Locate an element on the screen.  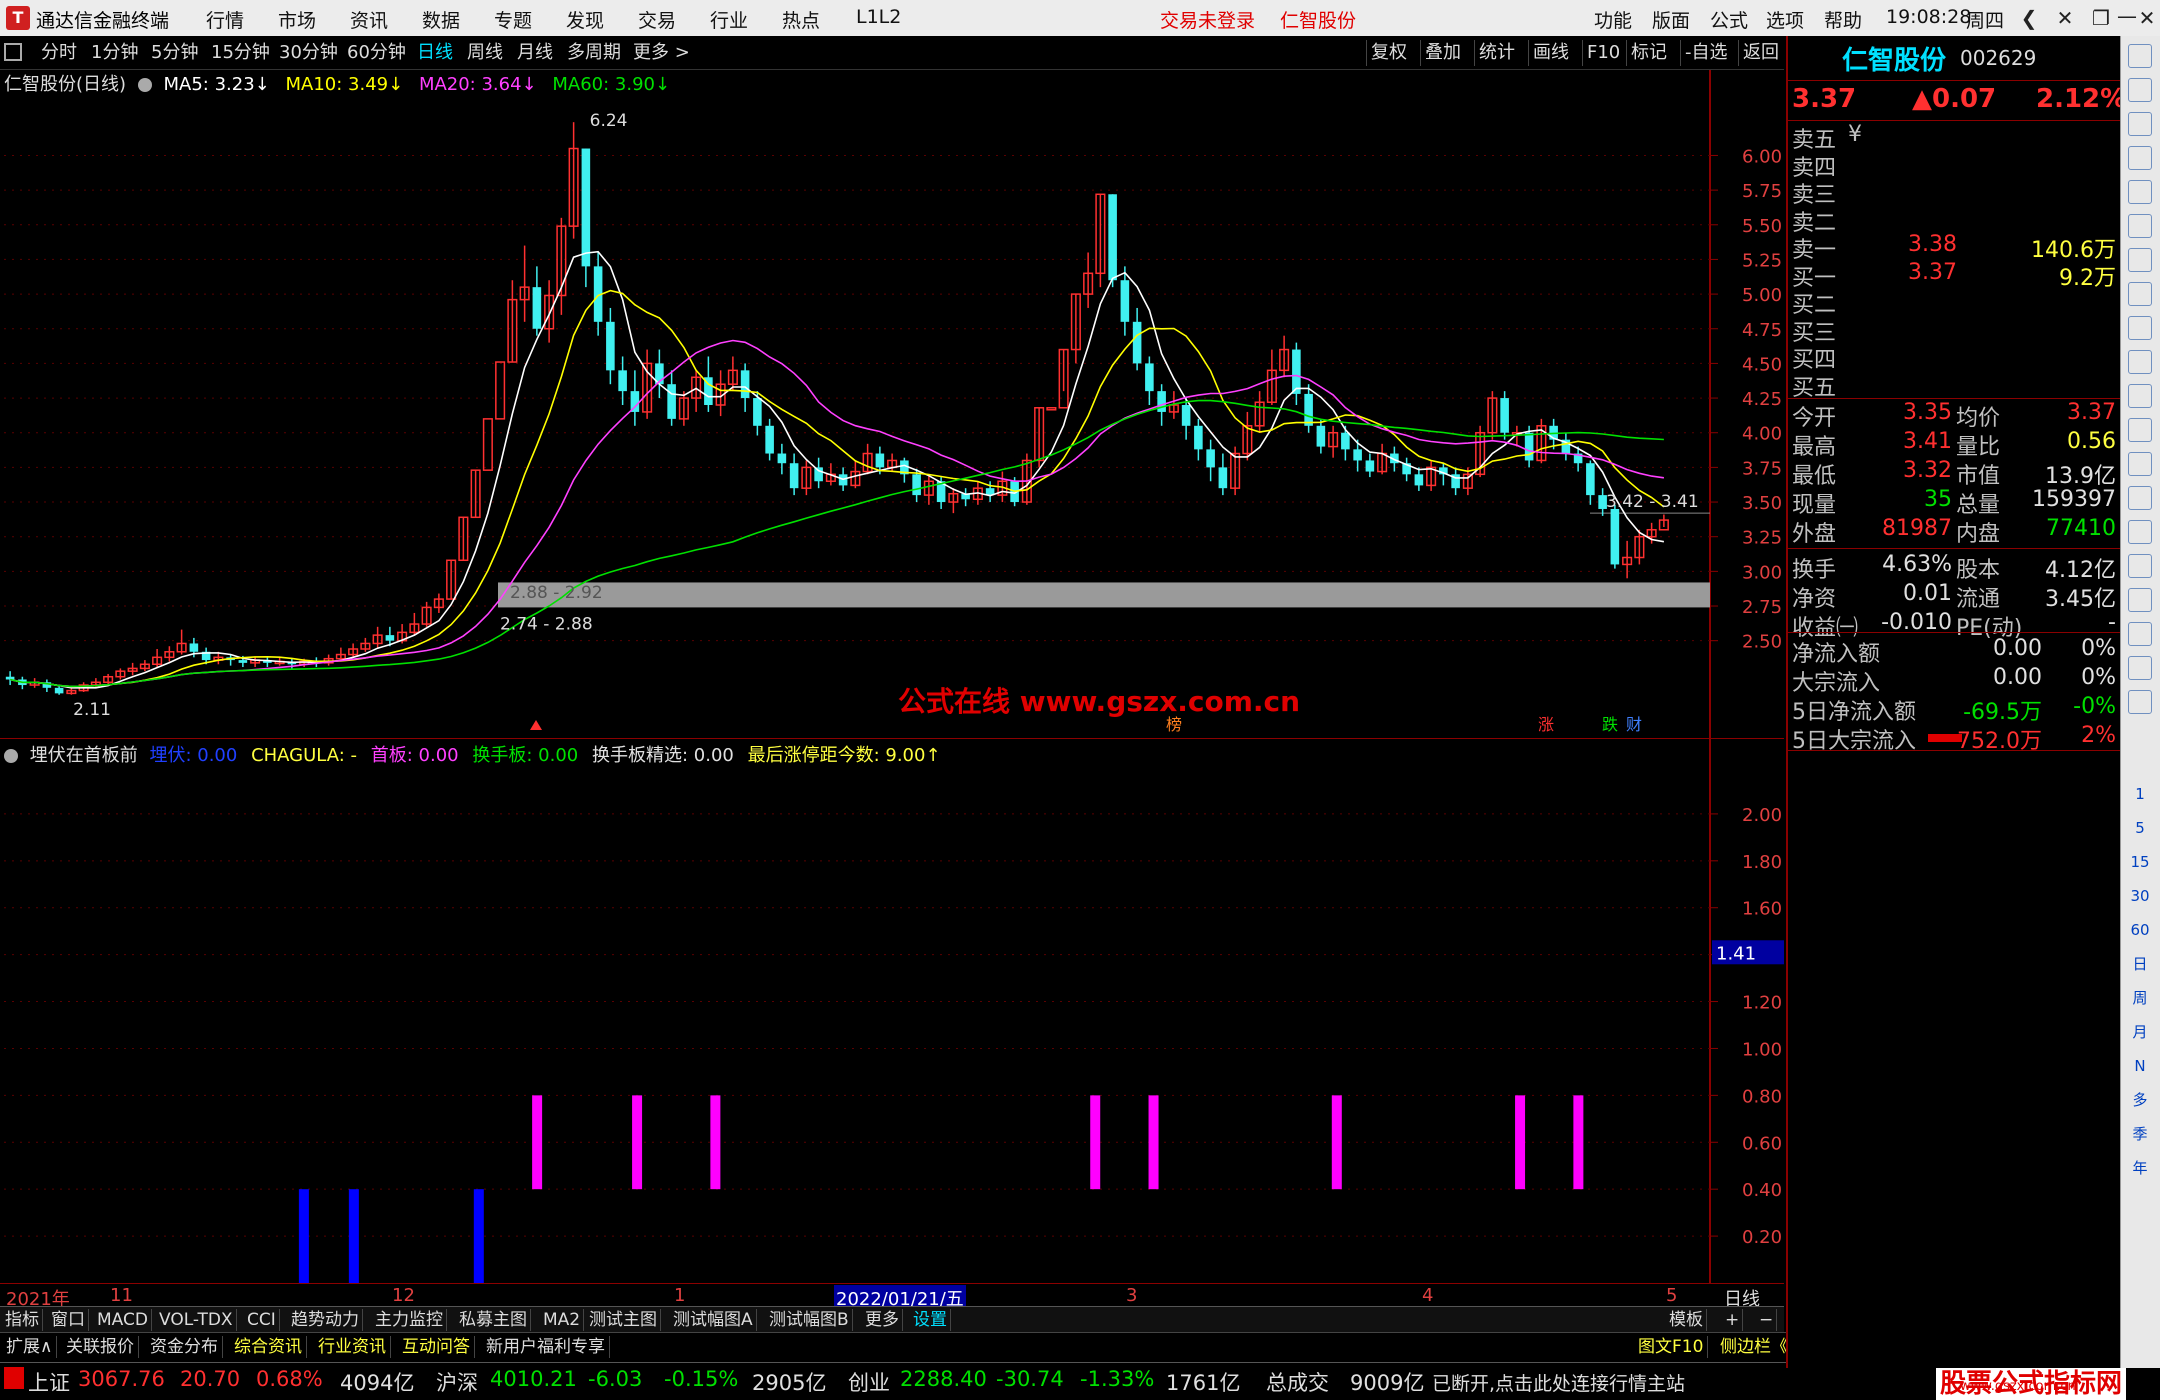
fs-icon is located at coordinates (2140, 668).